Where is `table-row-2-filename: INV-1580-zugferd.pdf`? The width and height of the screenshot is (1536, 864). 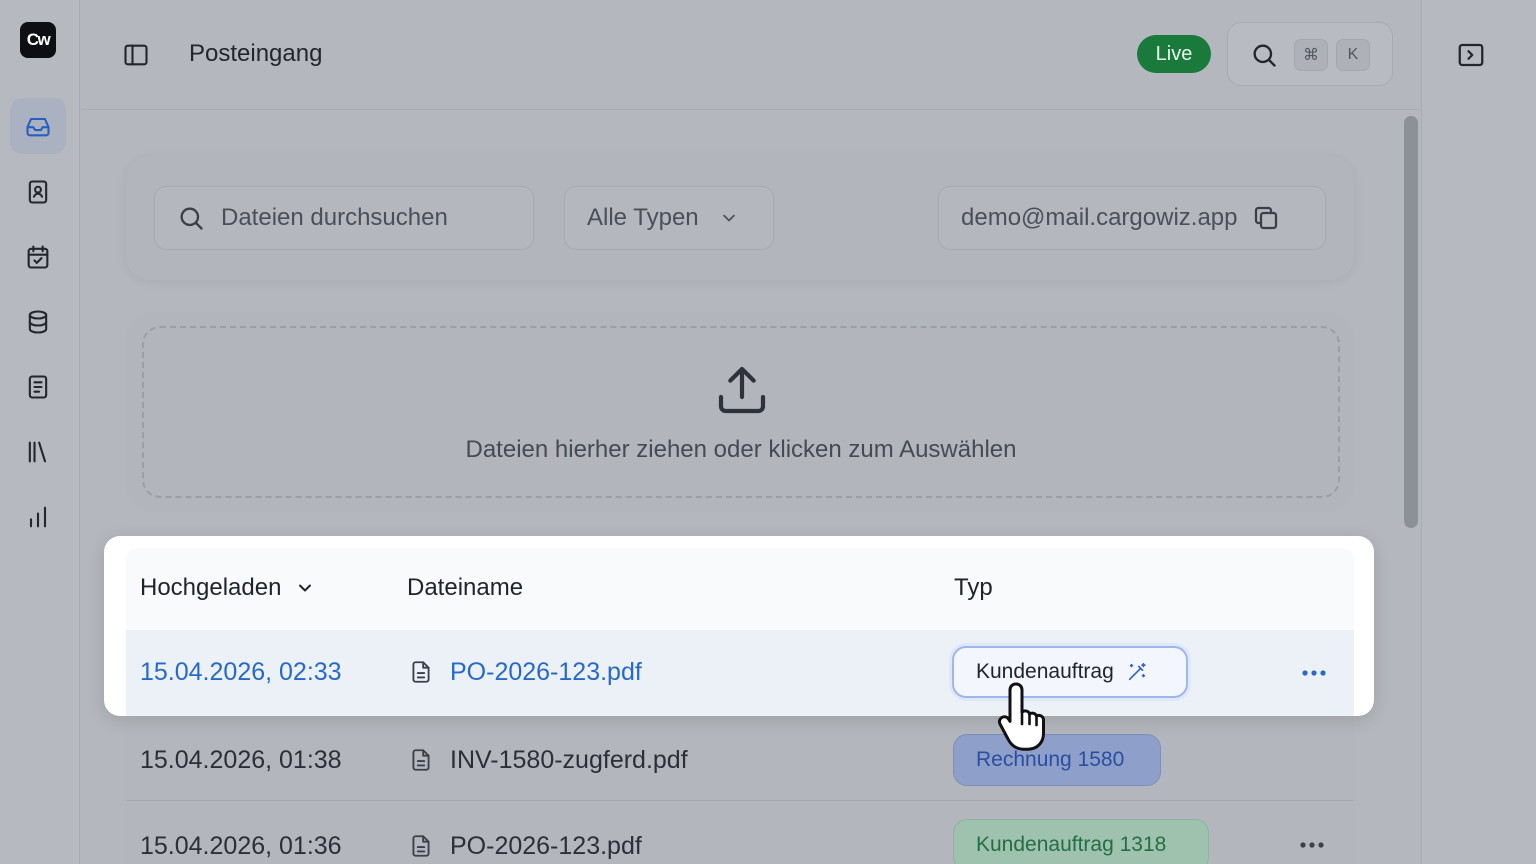
table-row-2-filename: INV-1580-zugferd.pdf is located at coordinates (548, 760).